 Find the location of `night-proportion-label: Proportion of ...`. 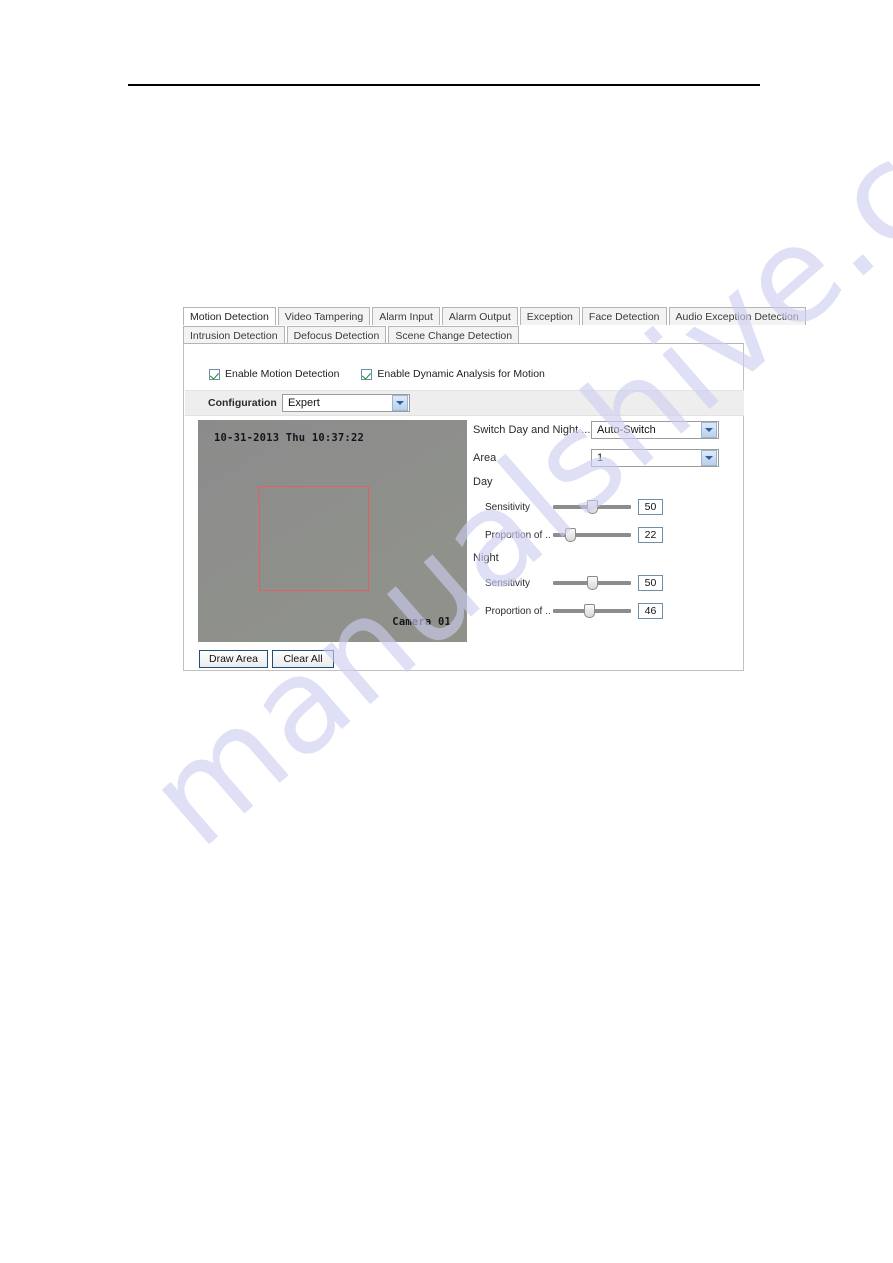

night-proportion-label: Proportion of ... is located at coordinates (518, 611).